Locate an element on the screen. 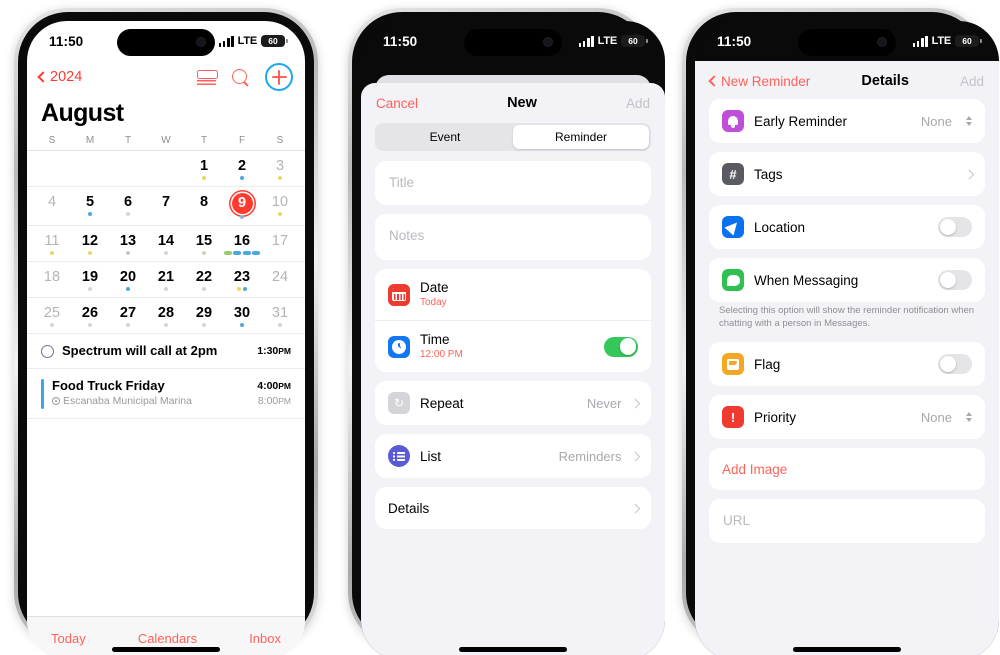 The height and width of the screenshot is (655, 1000). calendar-day-cell: 9 is located at coordinates (242, 208).